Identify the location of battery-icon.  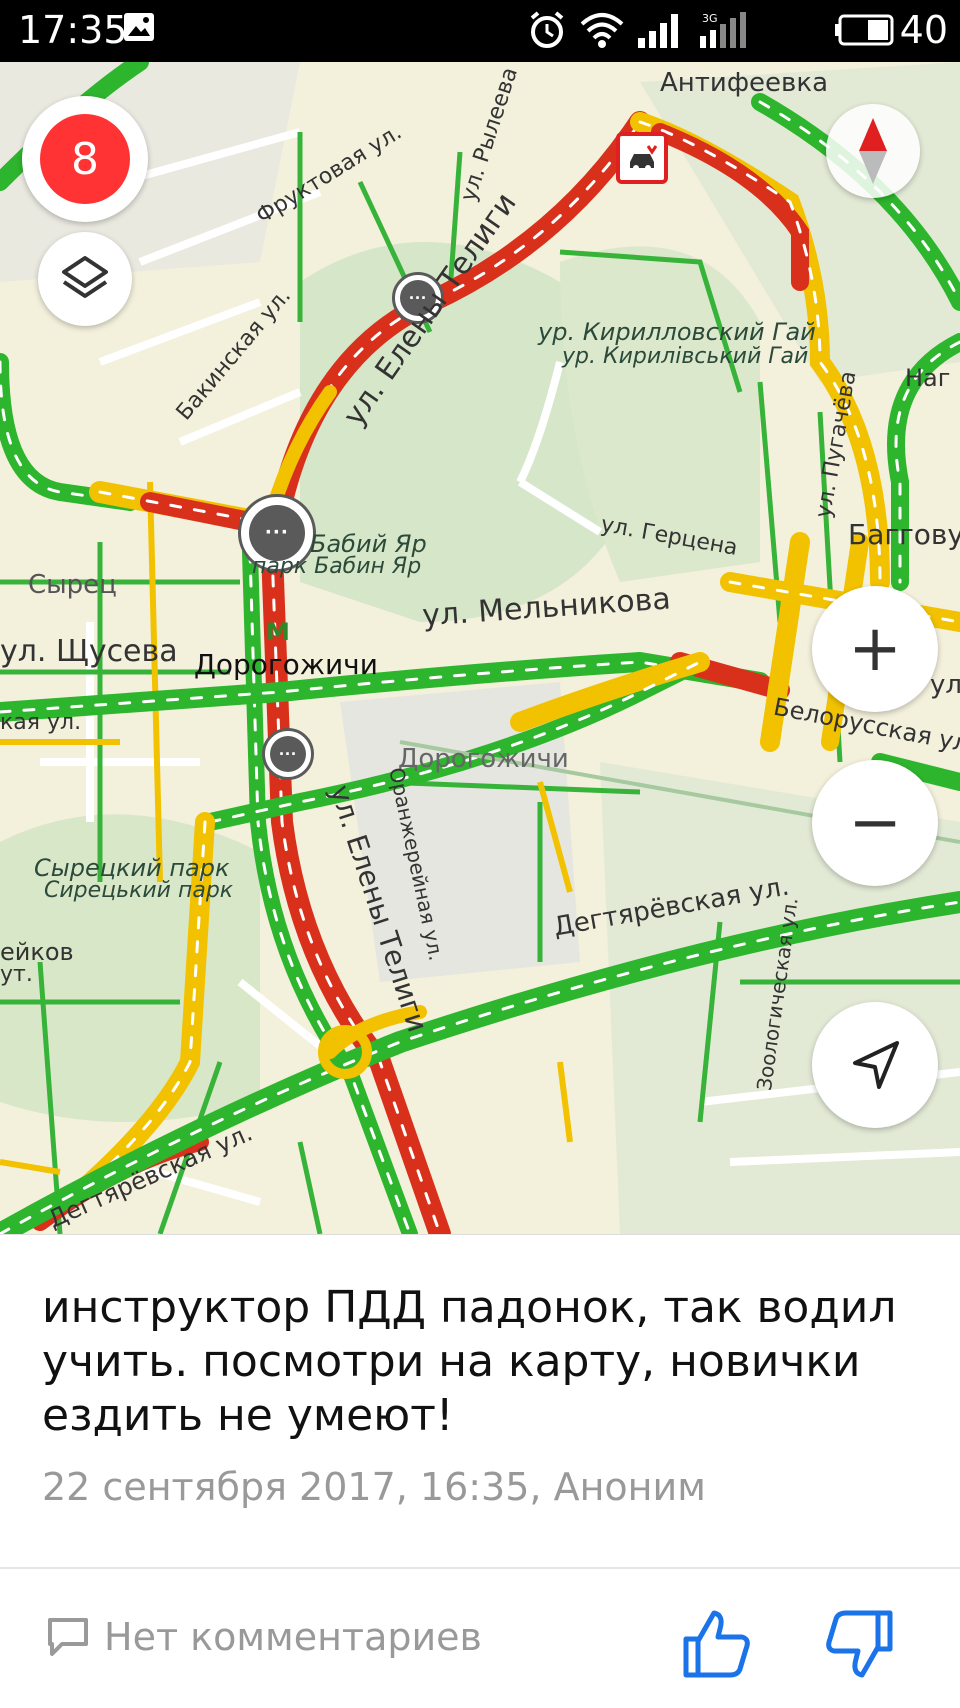
(864, 30).